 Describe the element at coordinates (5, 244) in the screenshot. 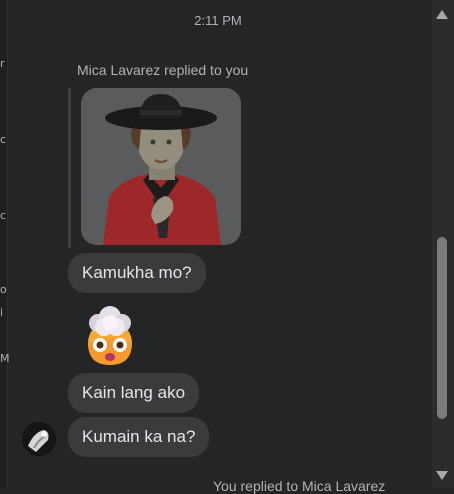

I see `left-panel-edge: r c c o i M` at that location.